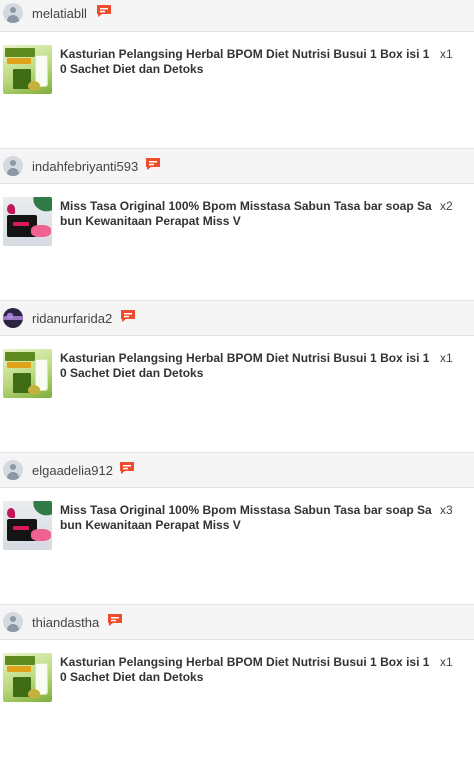 The height and width of the screenshot is (760, 474). I want to click on order-header: thiandastha, so click(237, 622).